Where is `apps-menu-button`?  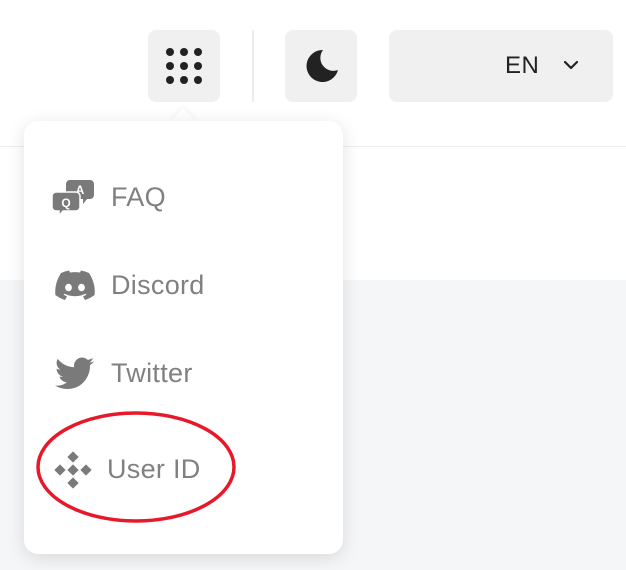 apps-menu-button is located at coordinates (184, 66).